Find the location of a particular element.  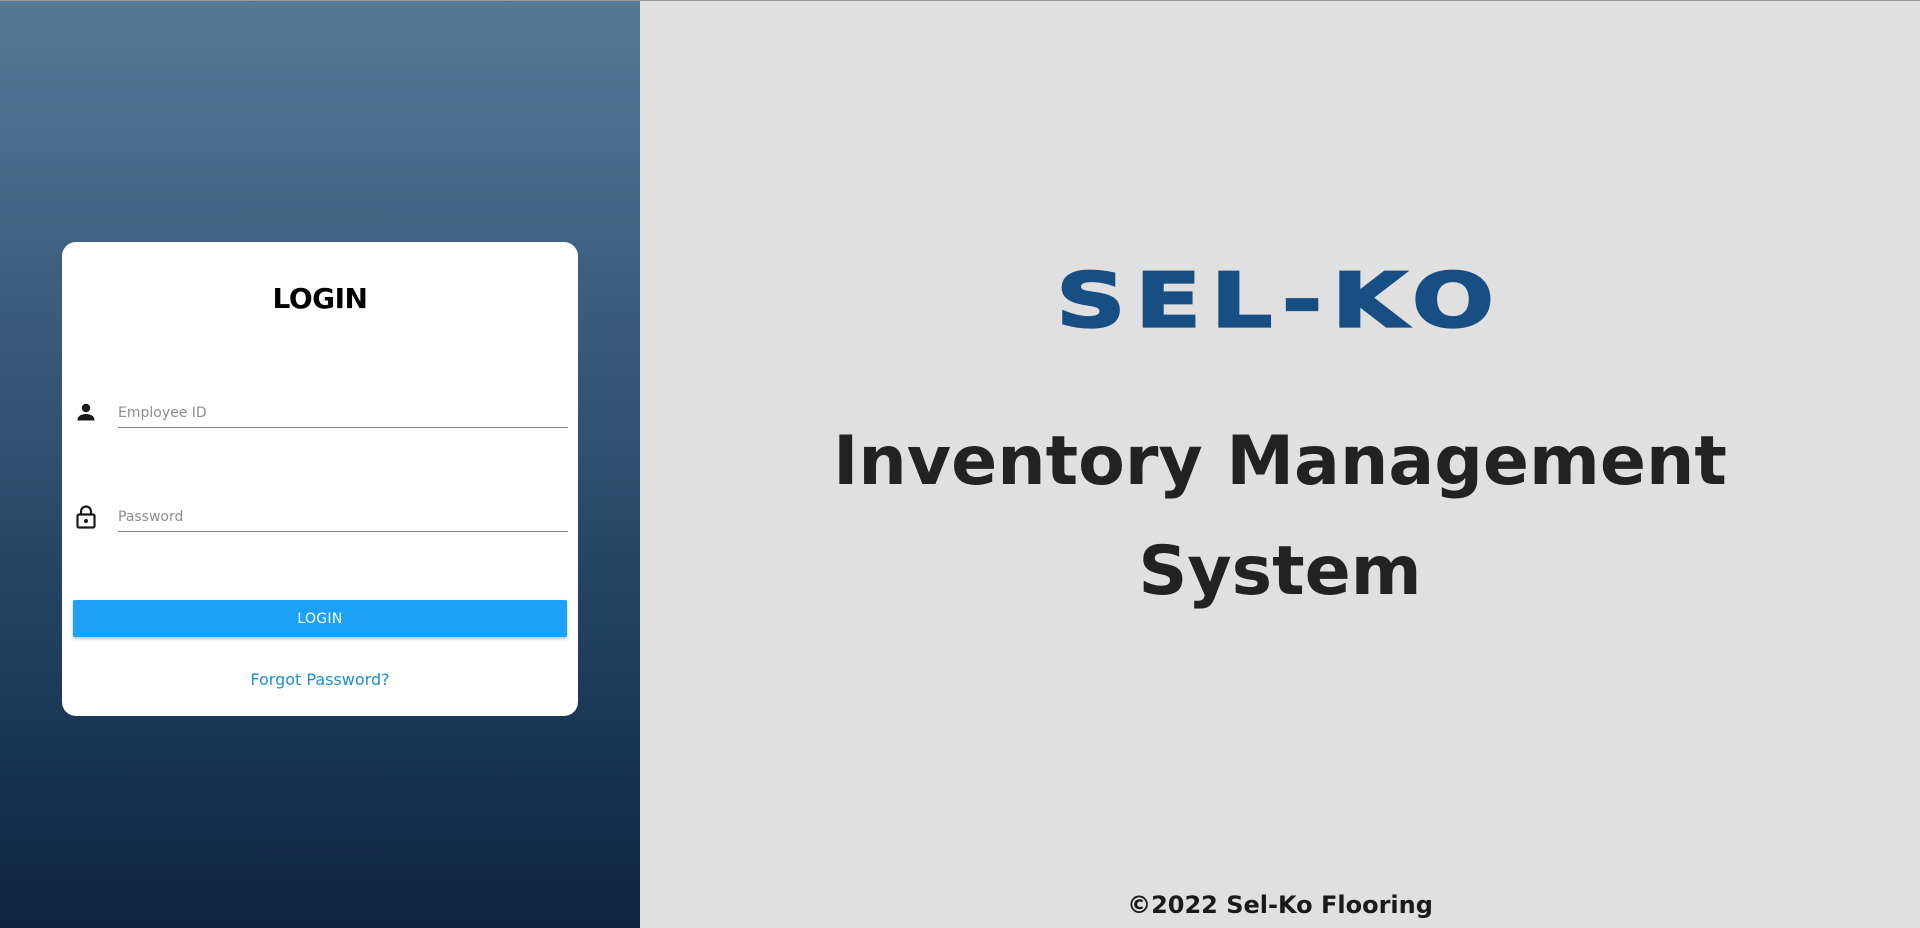

footer-copyright: ©2022 Sel-Ko Flooring is located at coordinates (1280, 905).